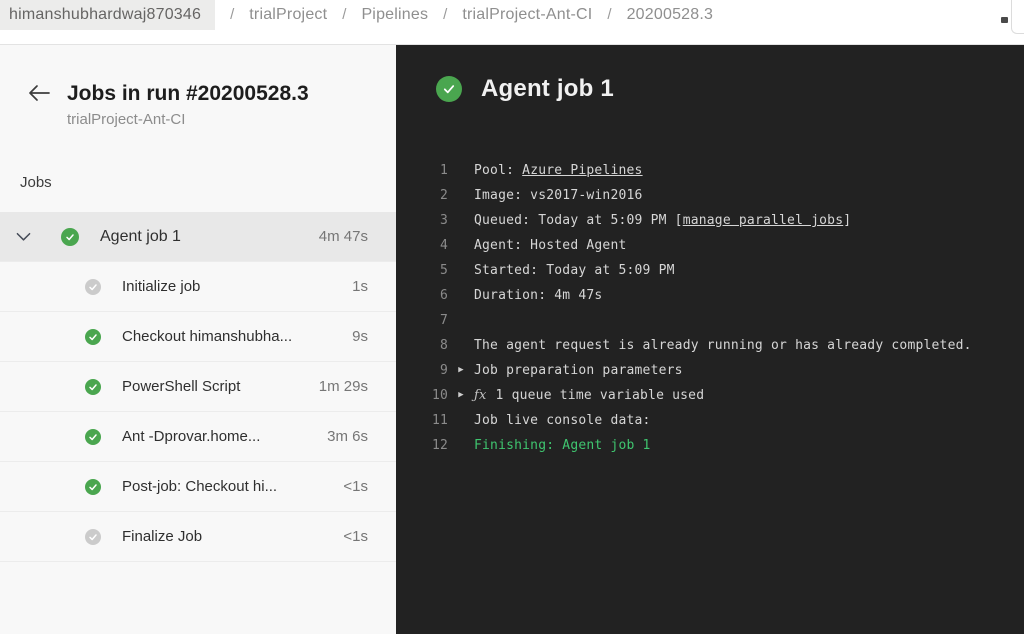 The height and width of the screenshot is (634, 1024). Describe the element at coordinates (710, 195) in the screenshot. I see `log-line: 2 Image: vs2017-win2016` at that location.